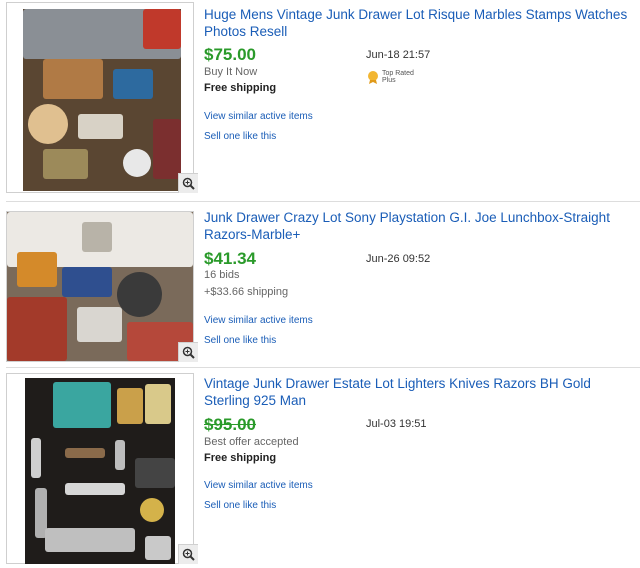 The image size is (640, 568). I want to click on top-rated-badge: Top Rated Plus, so click(394, 77).